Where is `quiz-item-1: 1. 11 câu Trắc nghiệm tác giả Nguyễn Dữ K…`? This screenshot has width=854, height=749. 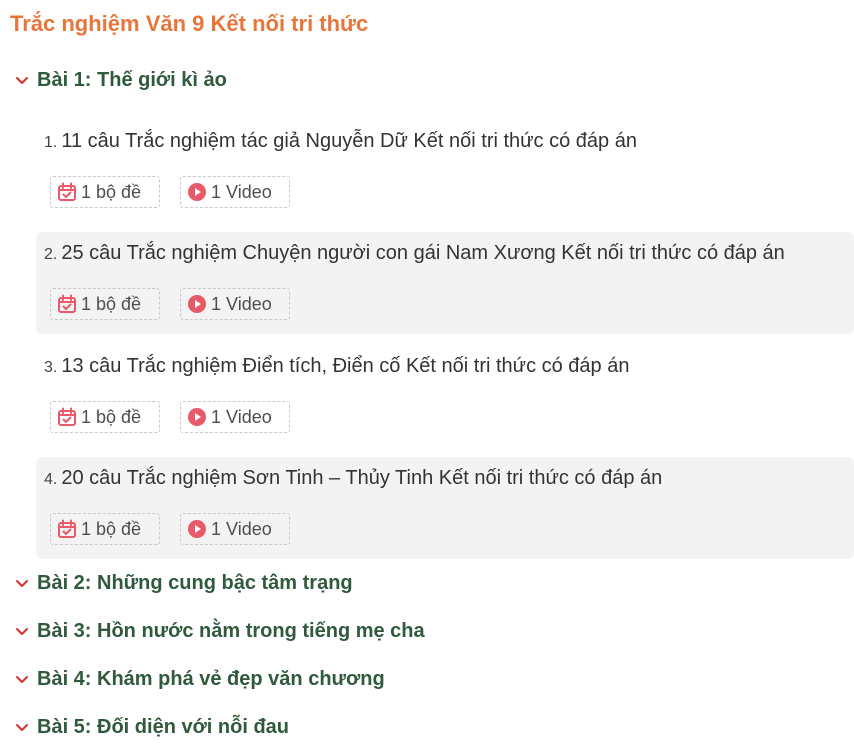
quiz-item-1: 1. 11 câu Trắc nghiệm tác giả Nguyễn Dữ K… is located at coordinates (445, 171).